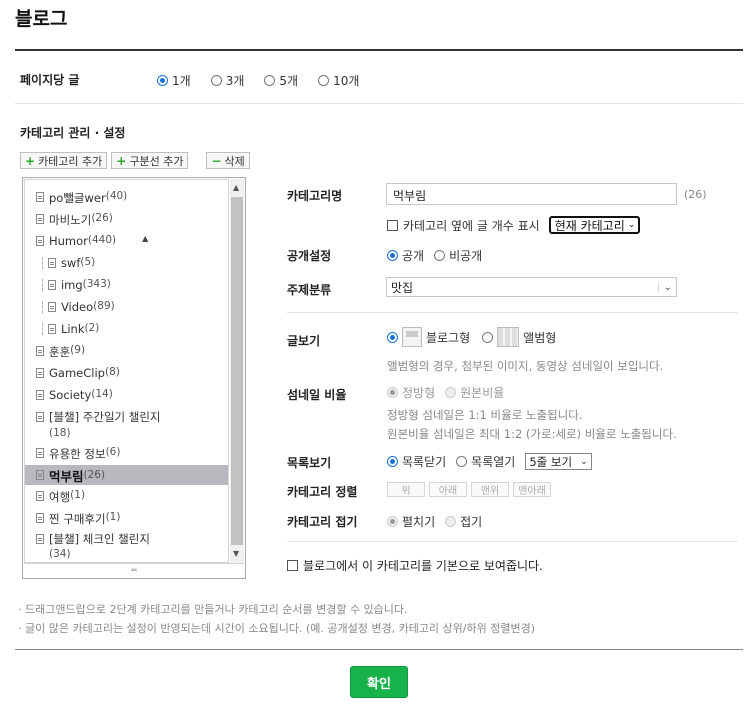 This screenshot has height=712, width=748. I want to click on view-blog: 블로그형, so click(428, 337).